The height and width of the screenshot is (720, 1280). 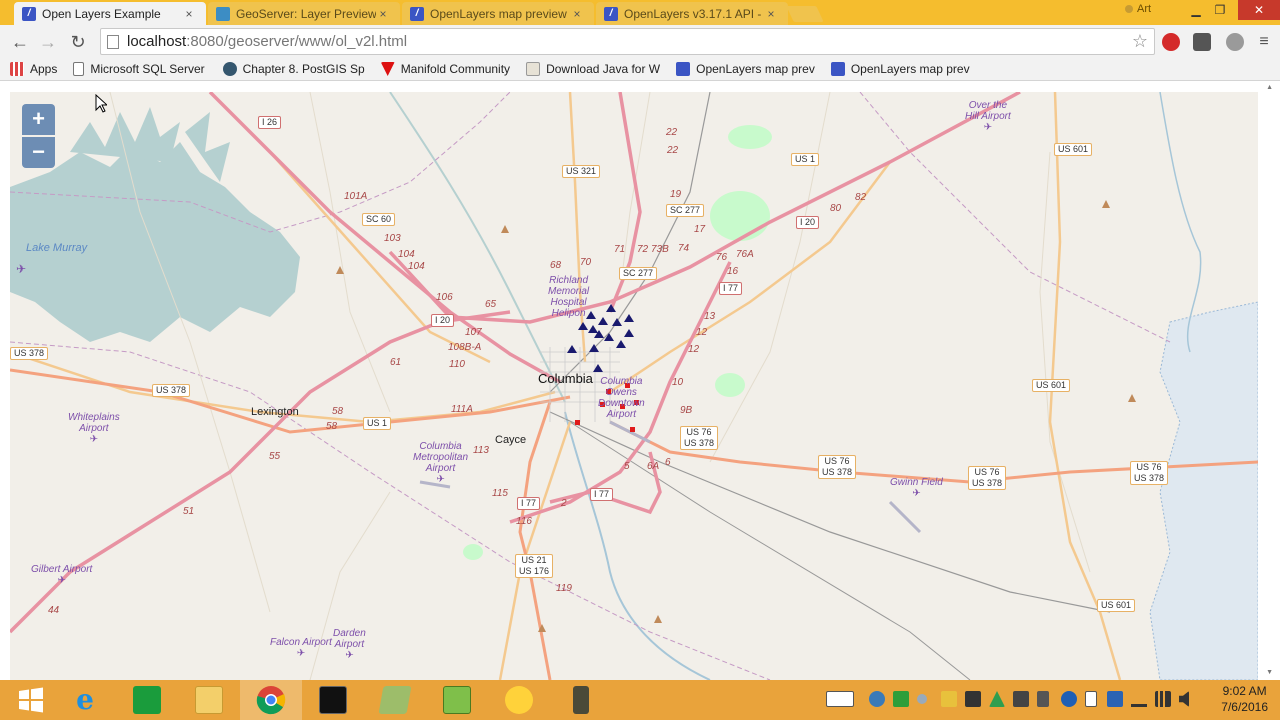 What do you see at coordinates (1259, 10) in the screenshot?
I see `window-close-button: ✕` at bounding box center [1259, 10].